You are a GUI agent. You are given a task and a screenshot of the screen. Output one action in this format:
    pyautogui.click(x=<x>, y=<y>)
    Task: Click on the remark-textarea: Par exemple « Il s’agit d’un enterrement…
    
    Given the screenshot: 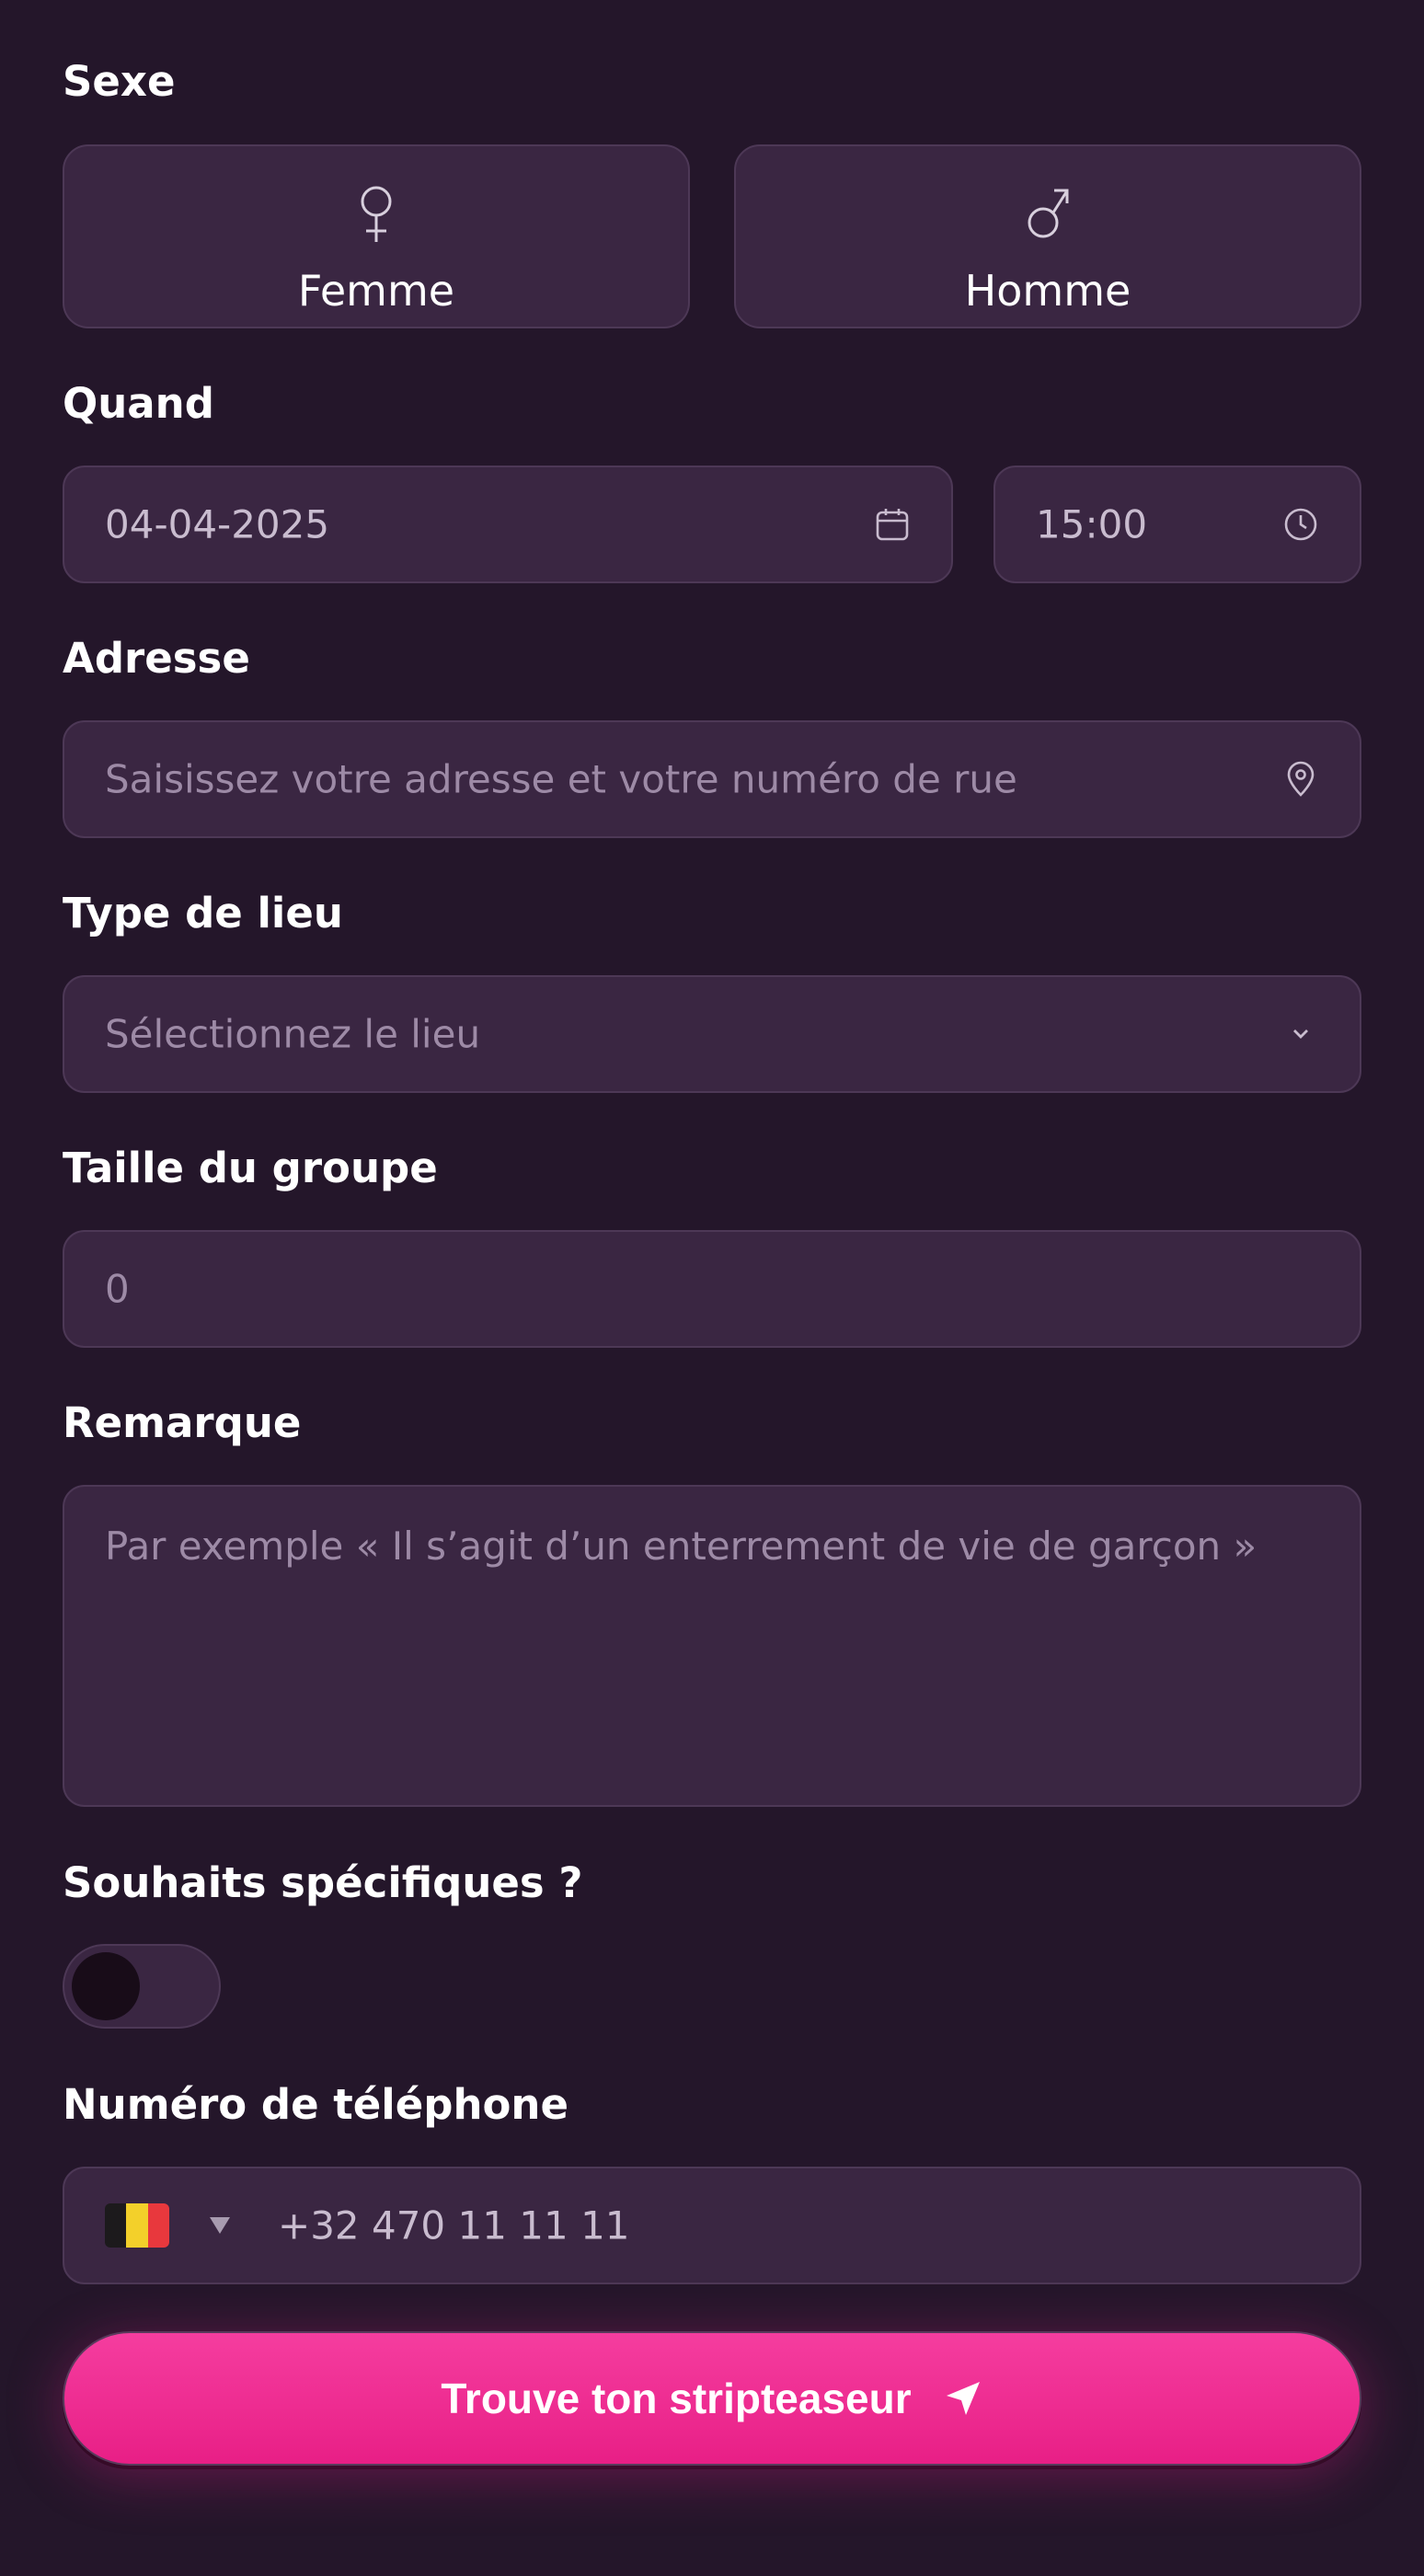 What is the action you would take?
    pyautogui.click(x=712, y=1646)
    